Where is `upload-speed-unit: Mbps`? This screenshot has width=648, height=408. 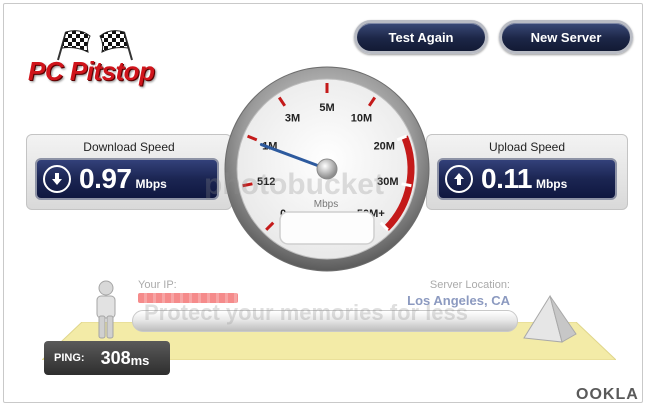
upload-speed-unit: Mbps is located at coordinates (551, 184).